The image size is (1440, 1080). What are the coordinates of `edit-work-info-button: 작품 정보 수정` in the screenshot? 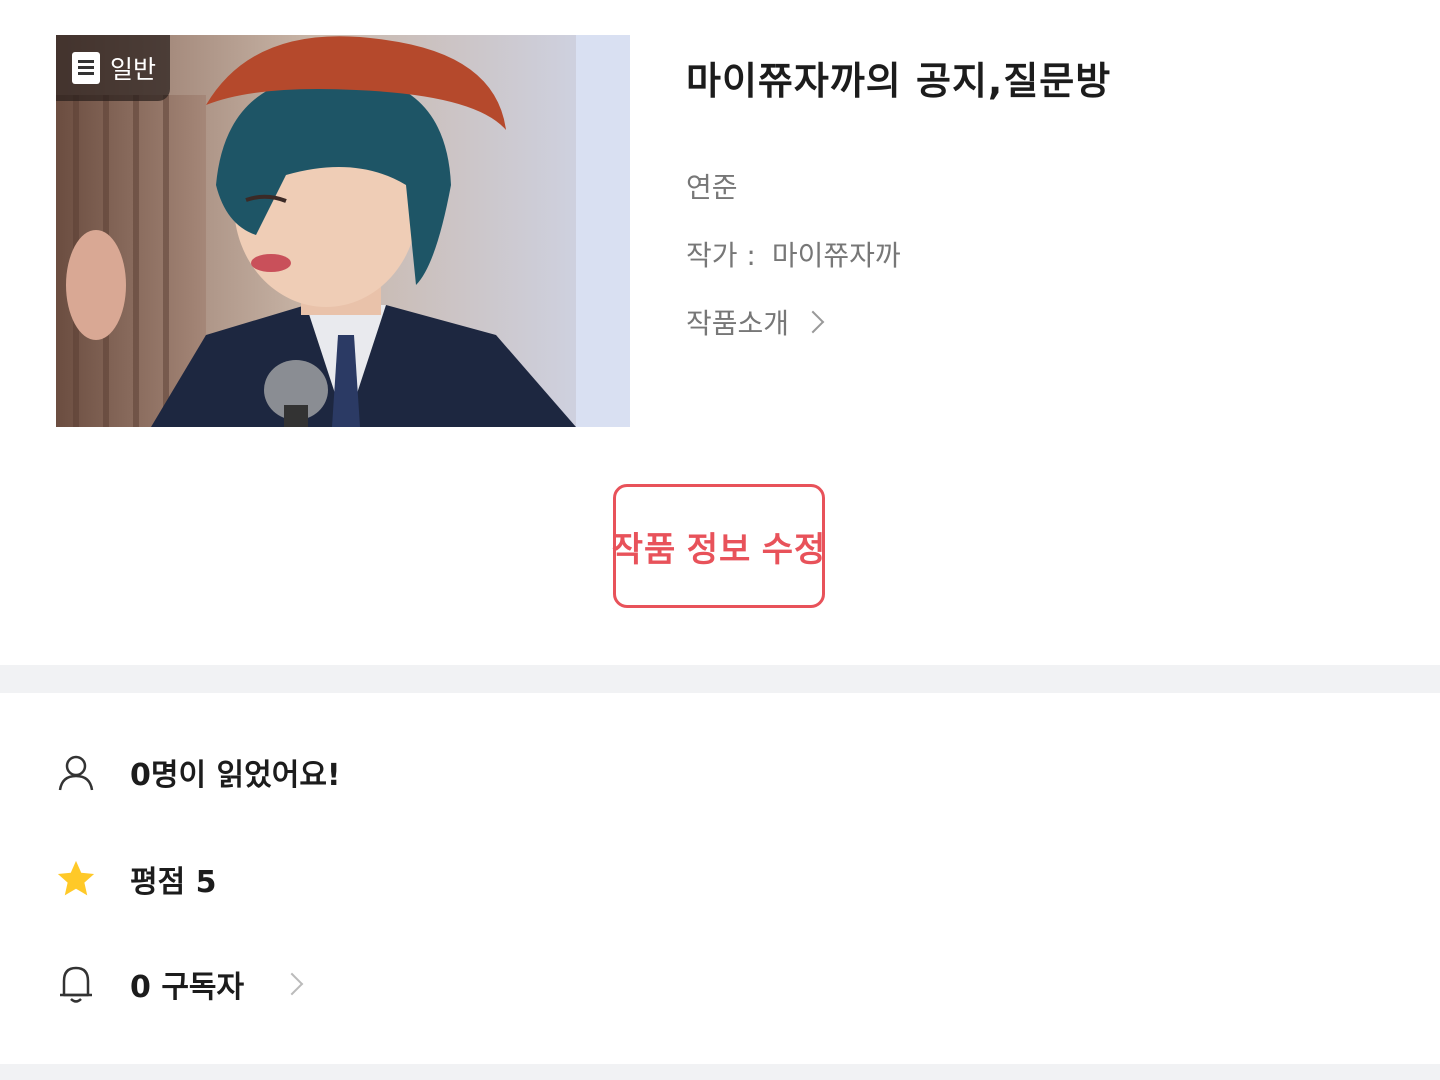 It's located at (718, 546).